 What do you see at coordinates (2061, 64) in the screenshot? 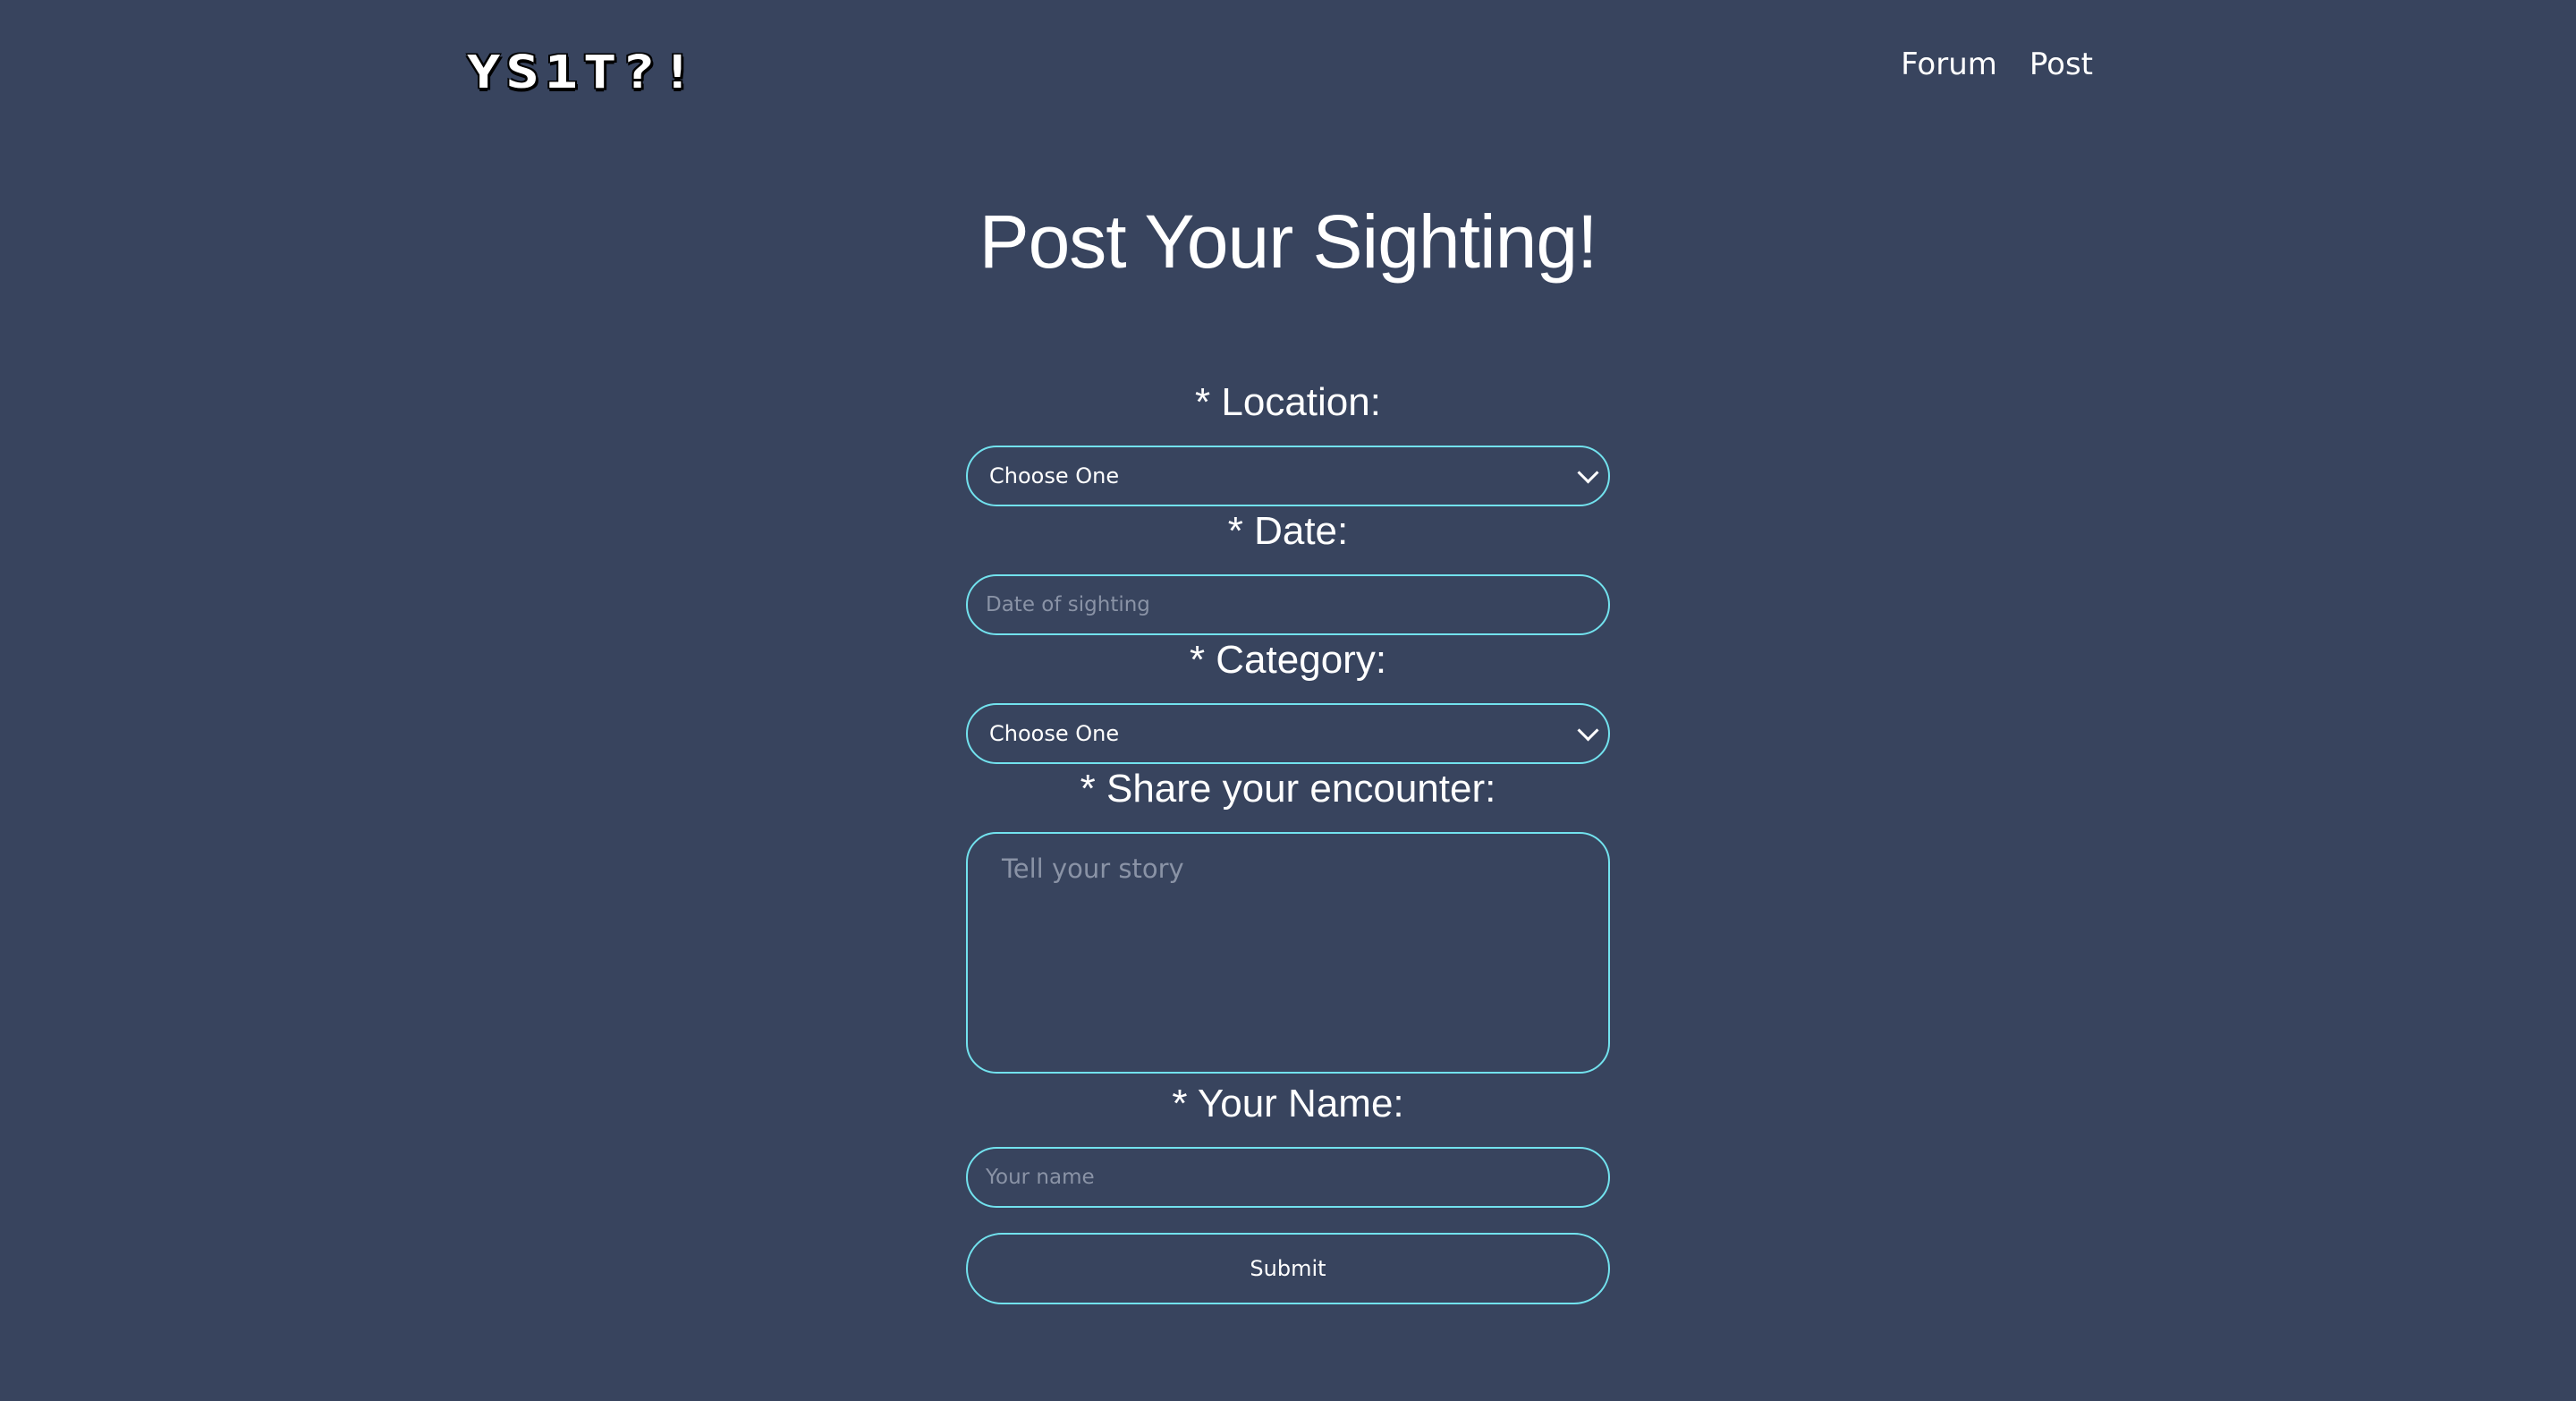
I see `nav-link-post: Post` at bounding box center [2061, 64].